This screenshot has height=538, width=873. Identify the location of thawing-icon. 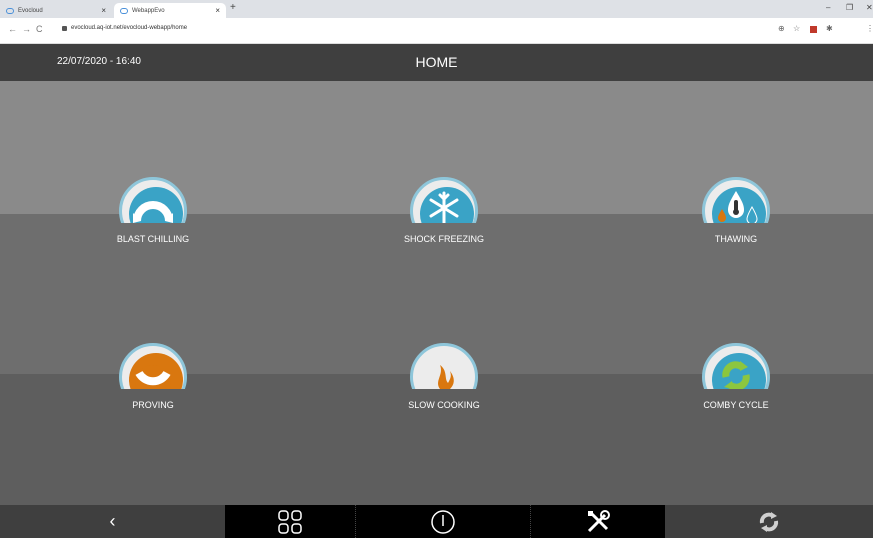
(736, 200).